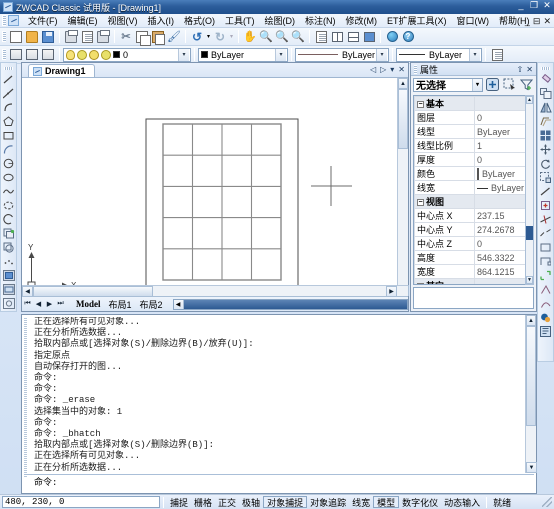  I want to click on property-row: 线型比例 1, so click(470, 145).